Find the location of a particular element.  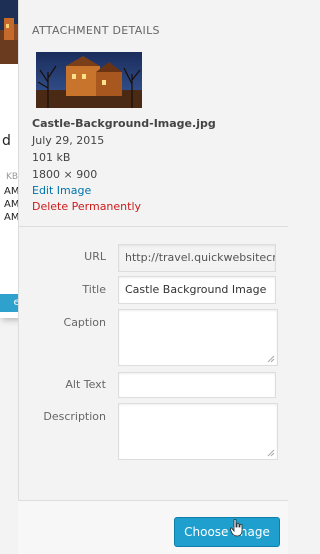

attachment-date: July 29, 2015 is located at coordinates (68, 140).